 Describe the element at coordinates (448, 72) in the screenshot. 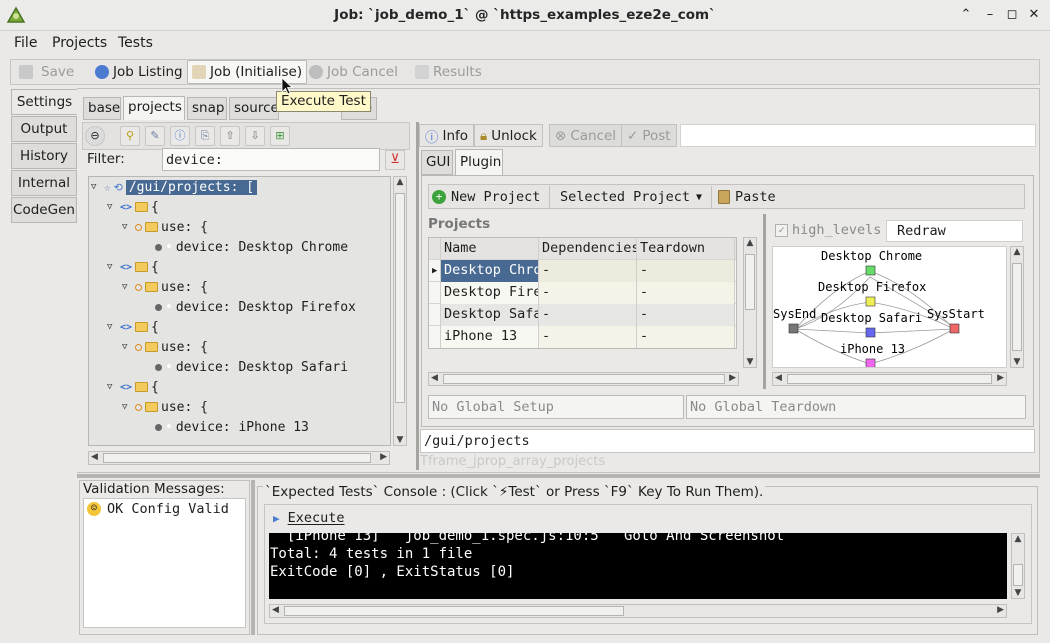

I see `results-button: Results` at that location.